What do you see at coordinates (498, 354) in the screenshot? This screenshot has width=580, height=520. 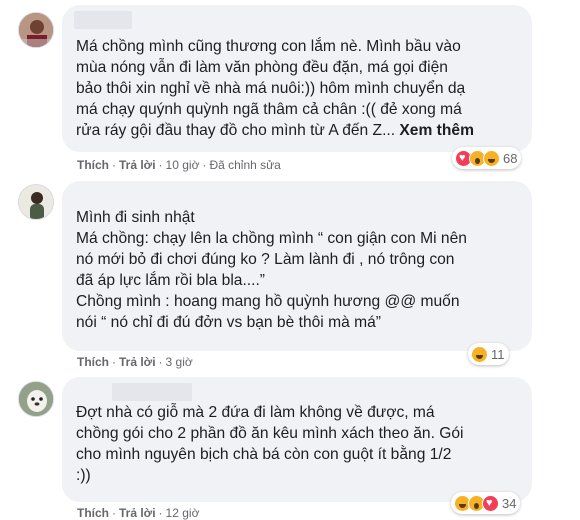 I see `reaction-count: 11` at bounding box center [498, 354].